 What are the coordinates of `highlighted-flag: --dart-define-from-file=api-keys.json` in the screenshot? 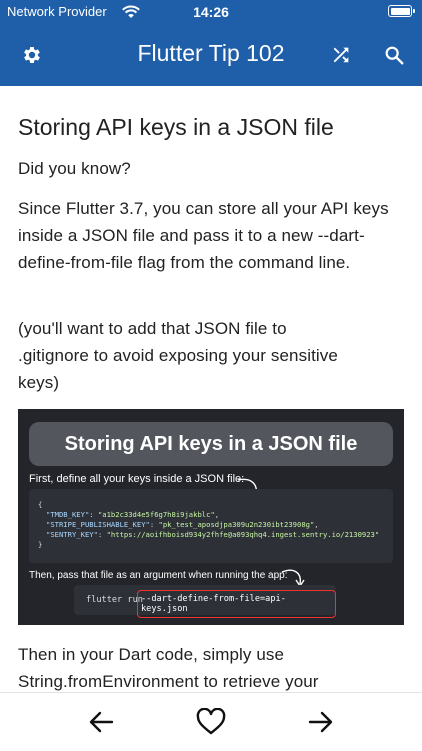 It's located at (236, 604).